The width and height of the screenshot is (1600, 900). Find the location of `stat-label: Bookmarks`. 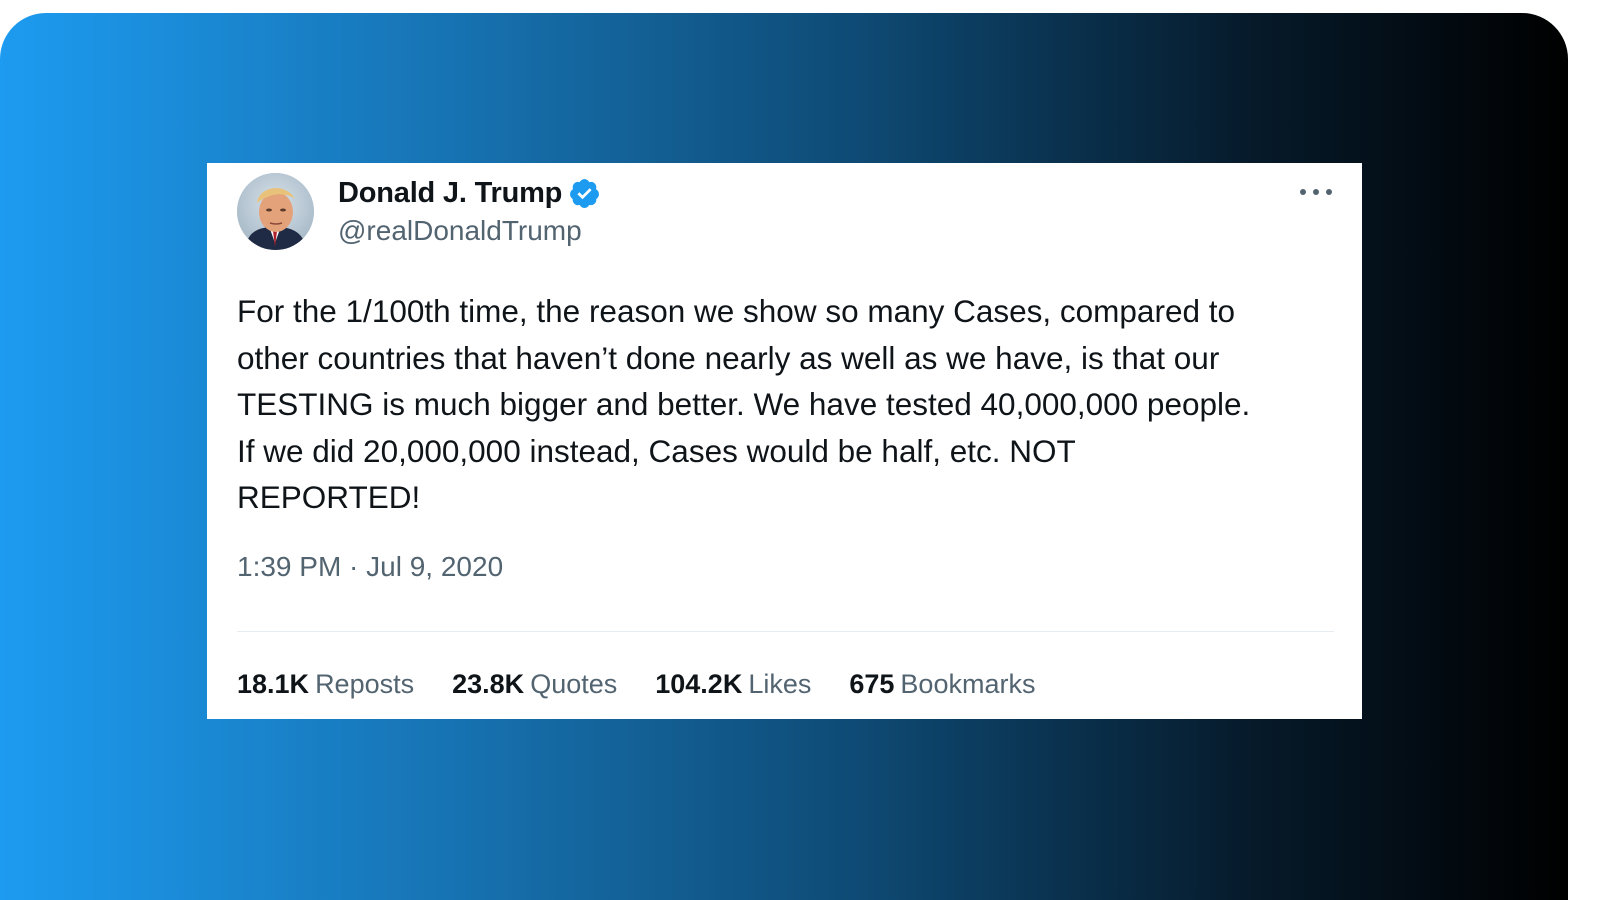

stat-label: Bookmarks is located at coordinates (968, 684).